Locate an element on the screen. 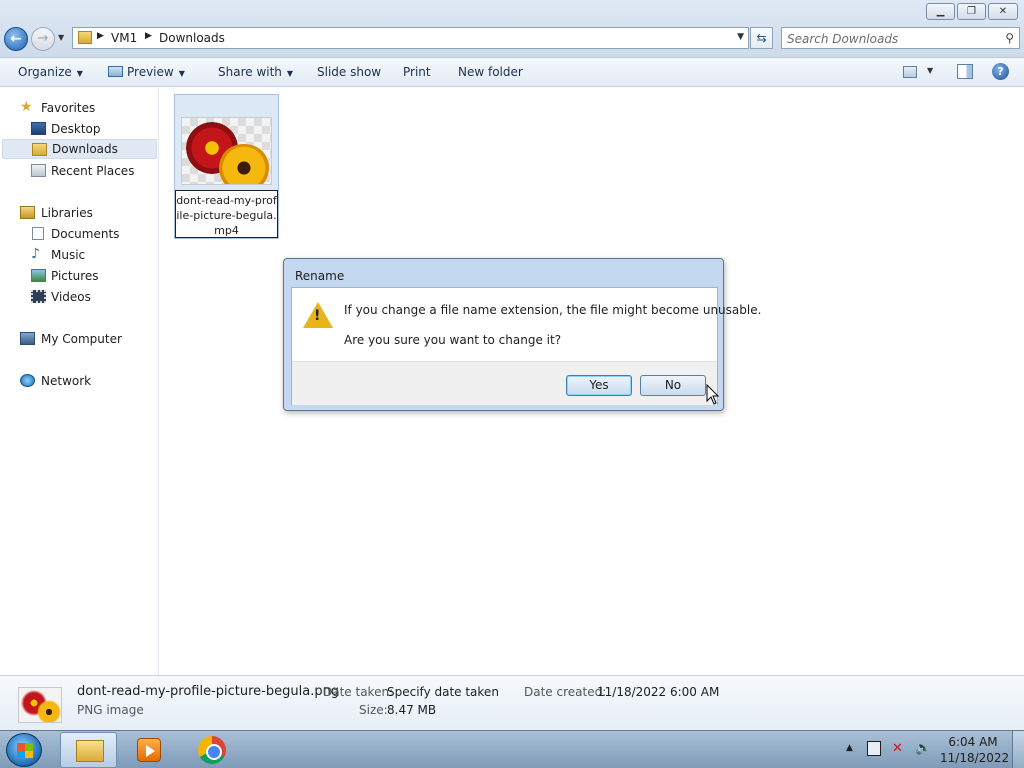 This screenshot has height=768, width=1024. show-hidden-icons-icon: ▲ is located at coordinates (849, 748).